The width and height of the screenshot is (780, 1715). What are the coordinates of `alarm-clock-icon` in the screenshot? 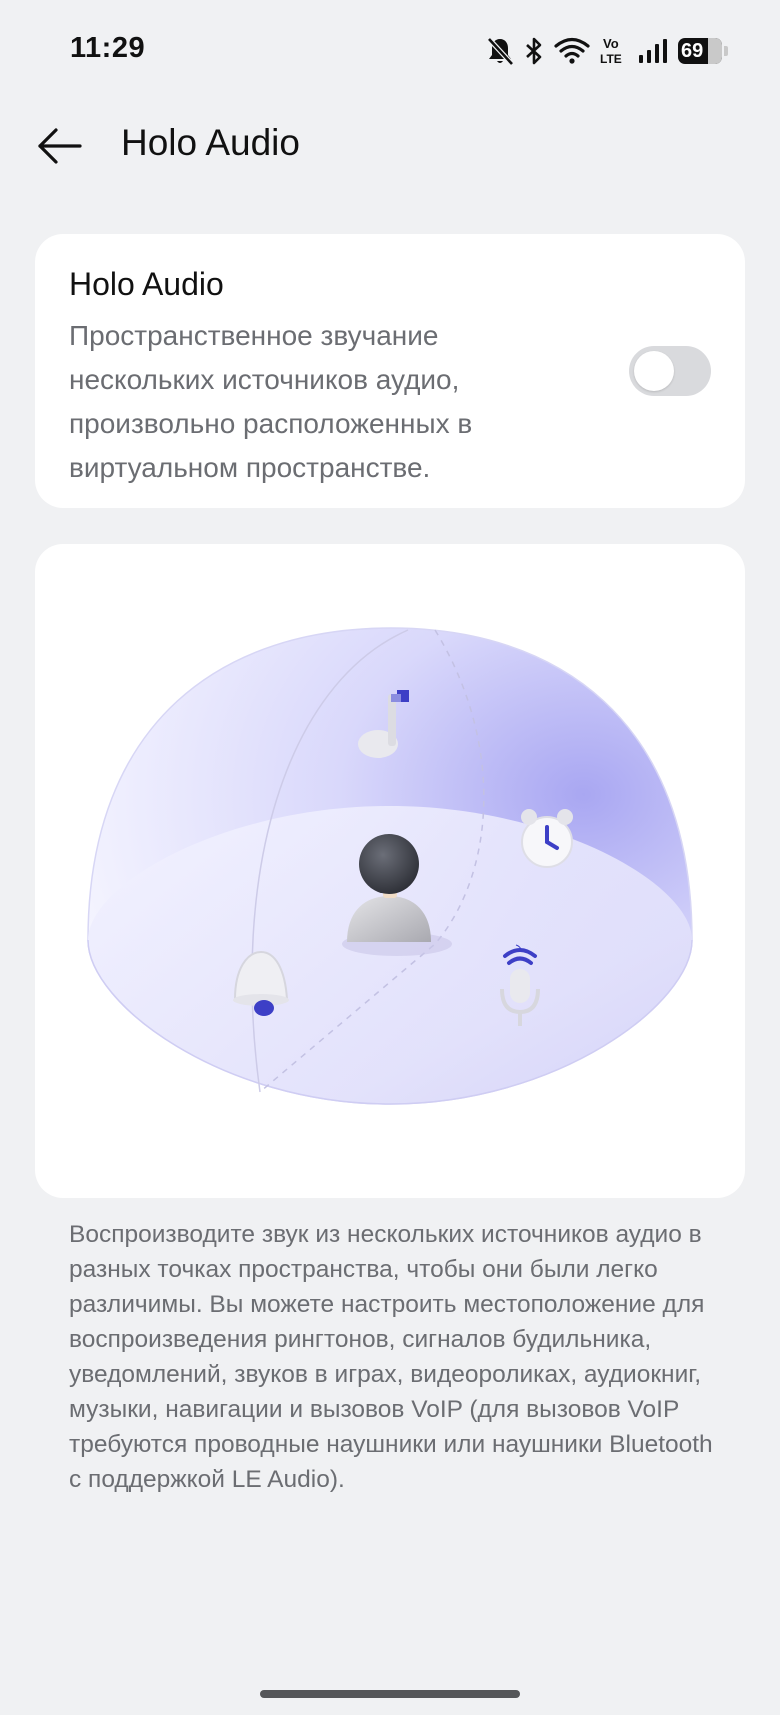 It's located at (547, 838).